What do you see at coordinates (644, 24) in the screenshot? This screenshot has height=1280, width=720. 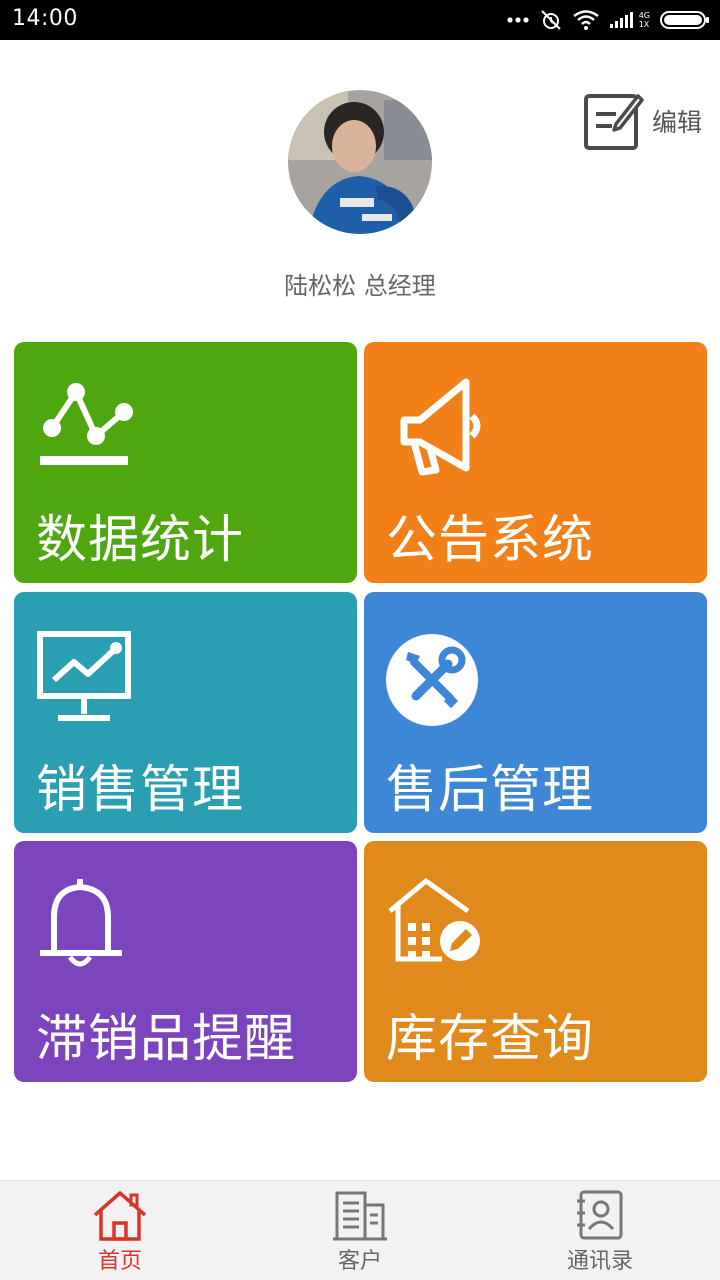 I see `network-bottom: 1X` at bounding box center [644, 24].